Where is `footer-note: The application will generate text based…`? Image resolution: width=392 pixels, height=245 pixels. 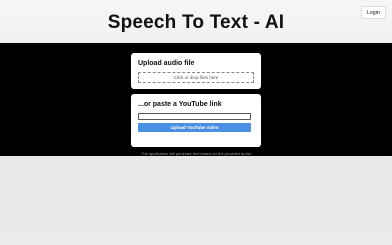 footer-note: The application will generate text based… is located at coordinates (196, 153).